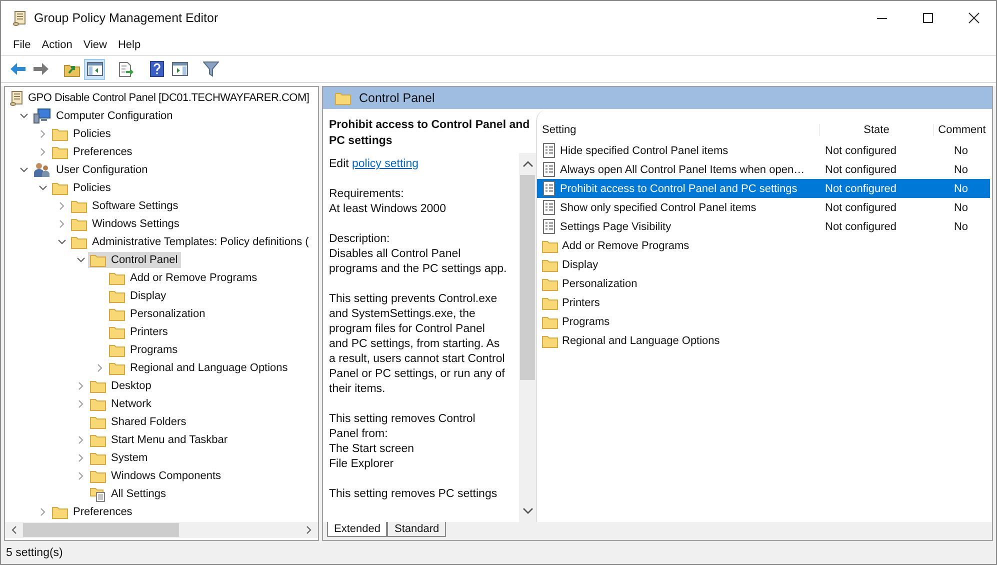 Image resolution: width=997 pixels, height=565 pixels. I want to click on tree-item: GPO Disable Control Panel [DC01.TECHWAYFARER.COM], so click(169, 98).